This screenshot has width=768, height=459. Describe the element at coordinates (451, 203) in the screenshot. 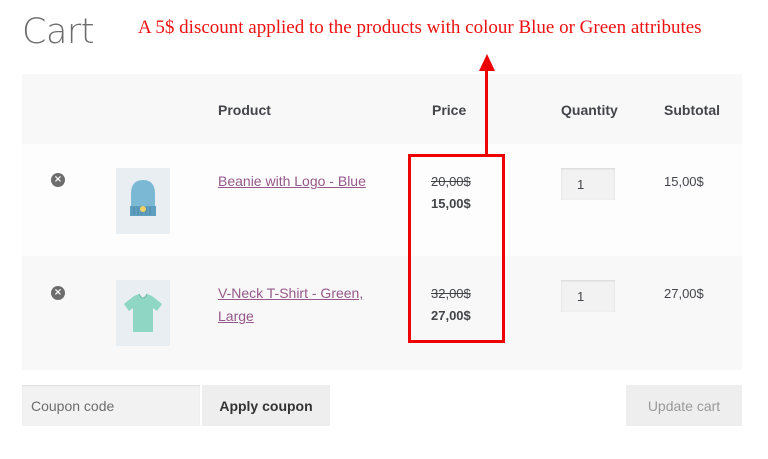

I see `price-discounted: 15,00$` at that location.